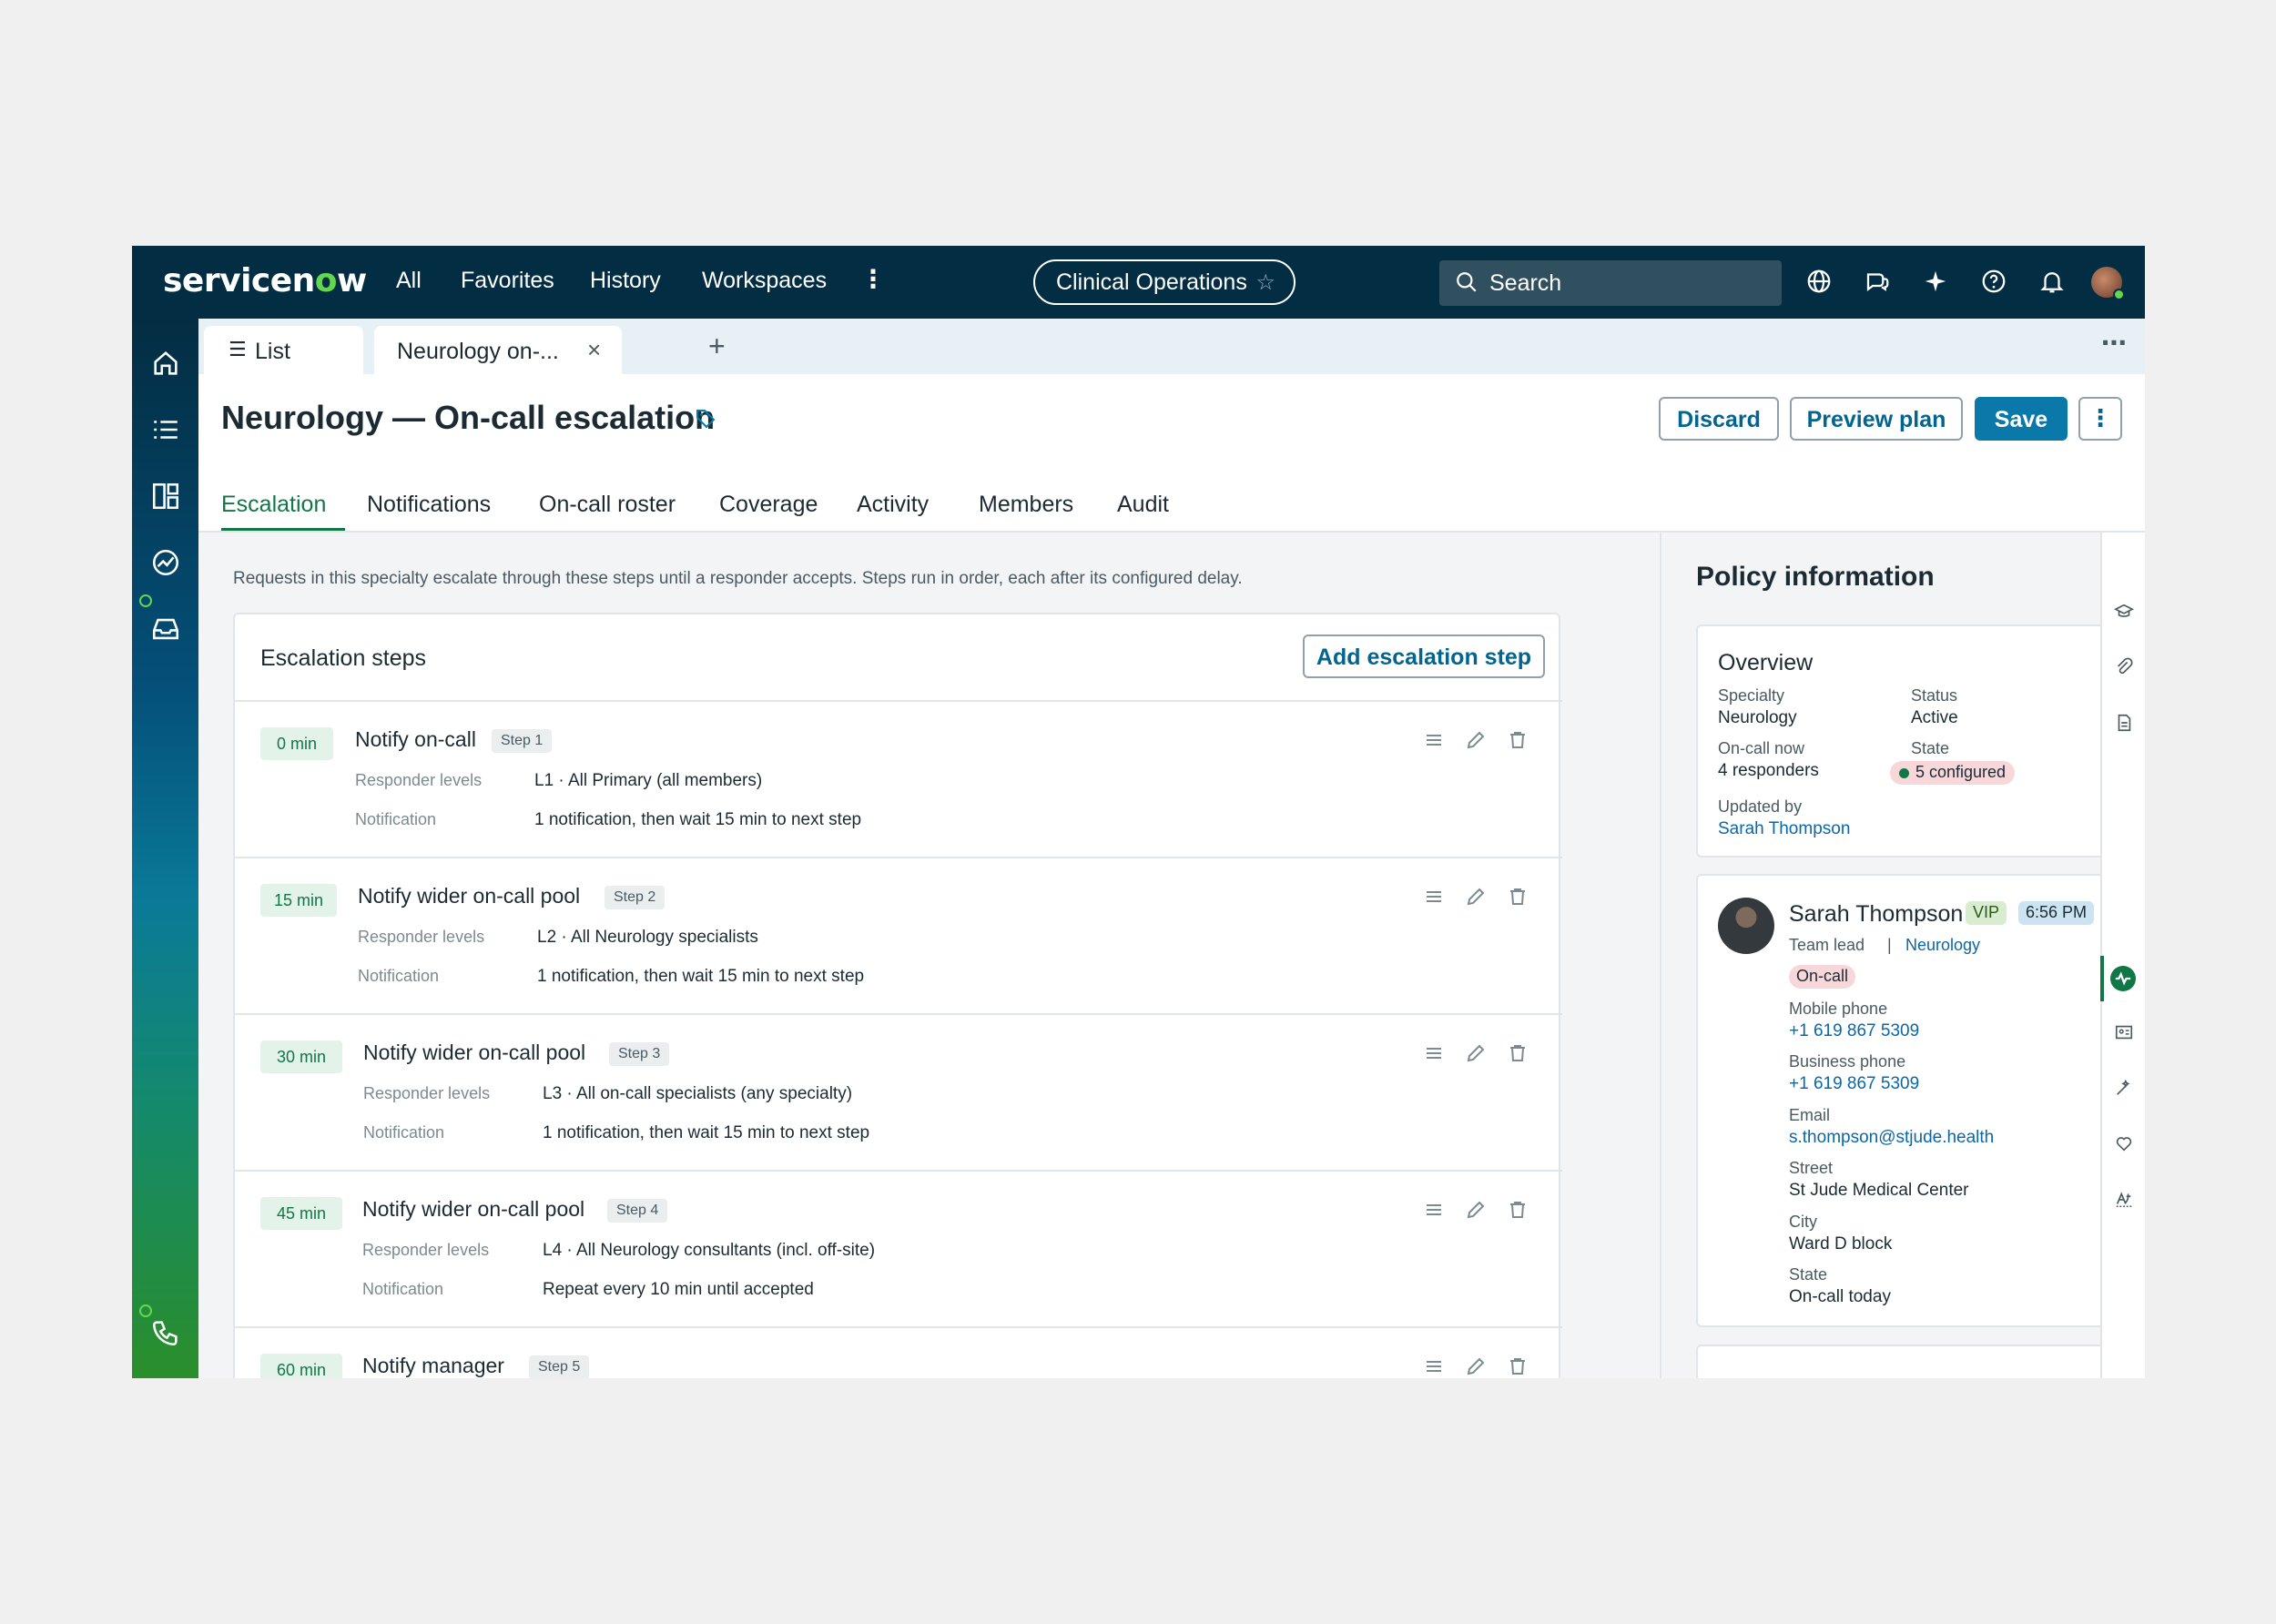 This screenshot has height=1624, width=2276. Describe the element at coordinates (301, 1366) in the screenshot. I see `step-delay-badge: 60 min` at that location.